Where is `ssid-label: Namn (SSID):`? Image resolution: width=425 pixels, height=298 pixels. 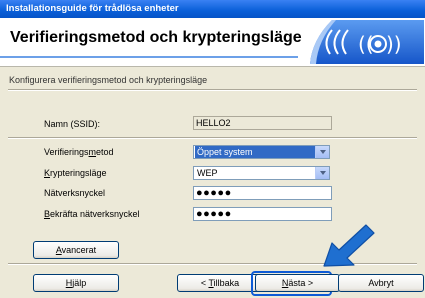
ssid-label: Namn (SSID): is located at coordinates (72, 124).